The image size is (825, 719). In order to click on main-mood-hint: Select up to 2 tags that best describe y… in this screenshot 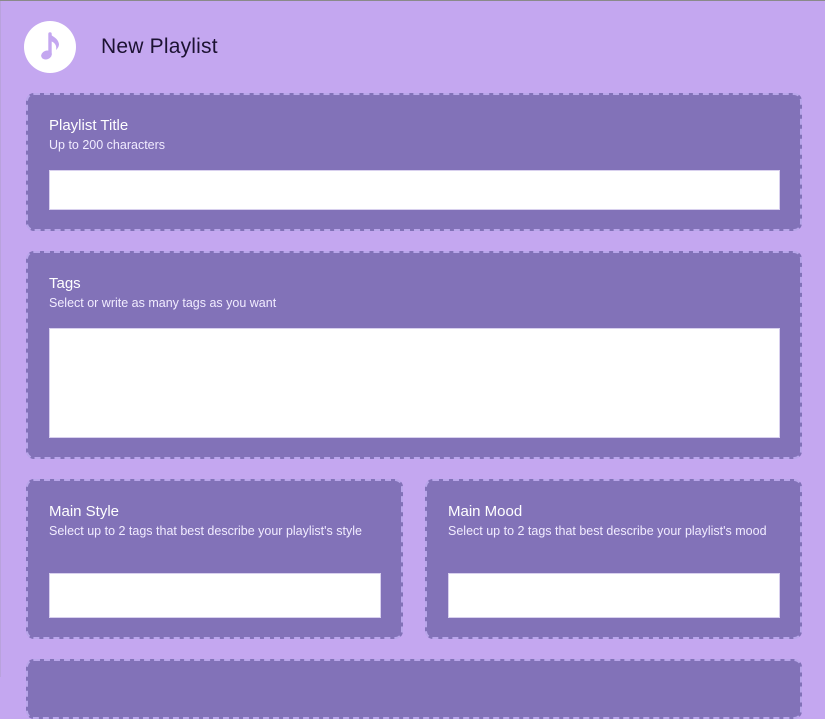, I will do `click(607, 531)`.